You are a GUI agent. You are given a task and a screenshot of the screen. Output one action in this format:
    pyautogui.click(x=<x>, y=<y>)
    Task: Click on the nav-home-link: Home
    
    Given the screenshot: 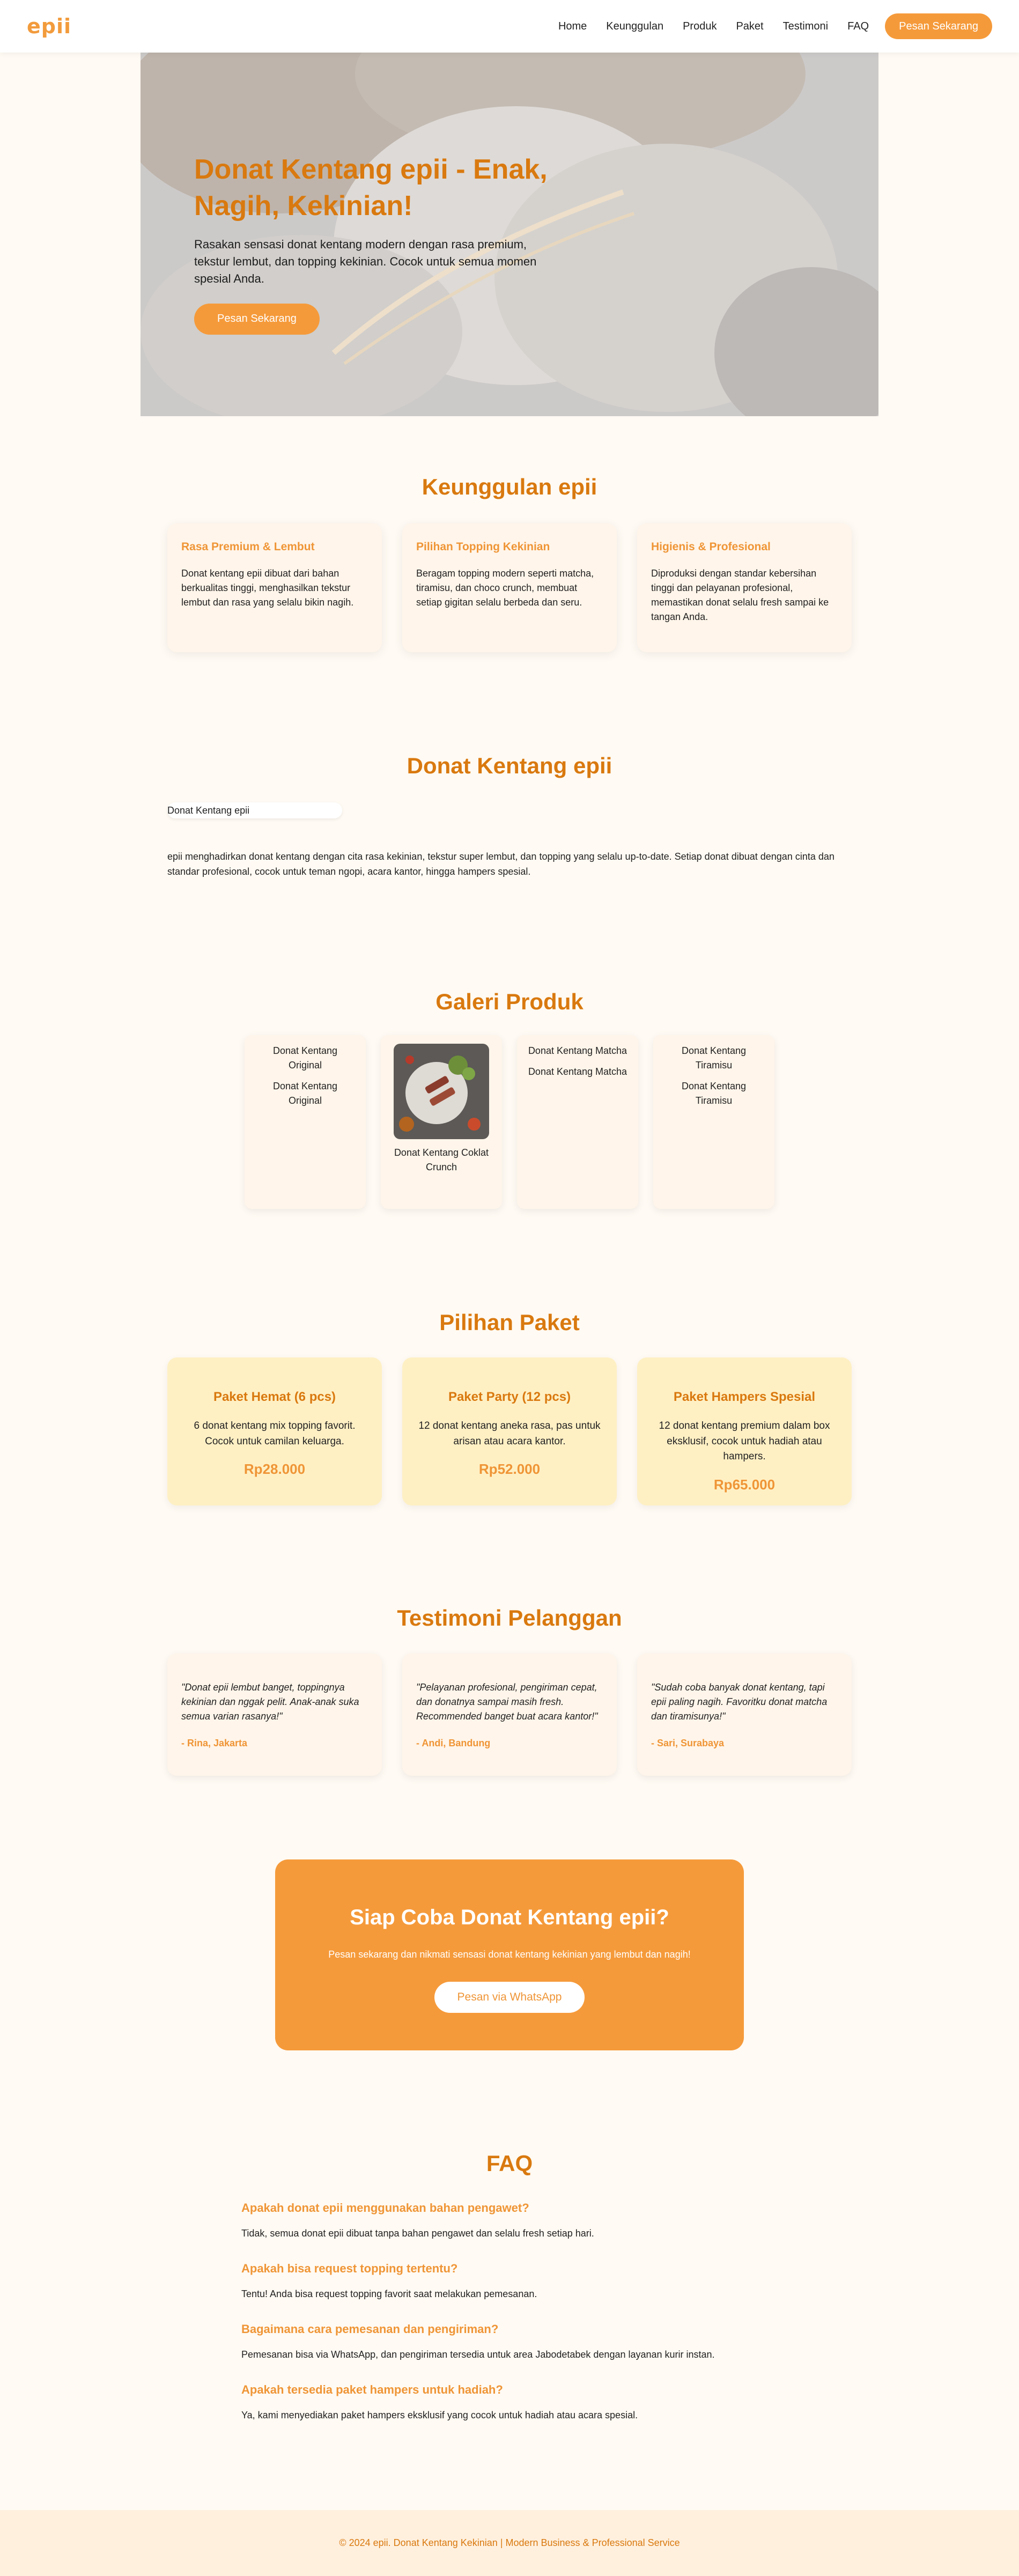 What is the action you would take?
    pyautogui.click(x=572, y=26)
    